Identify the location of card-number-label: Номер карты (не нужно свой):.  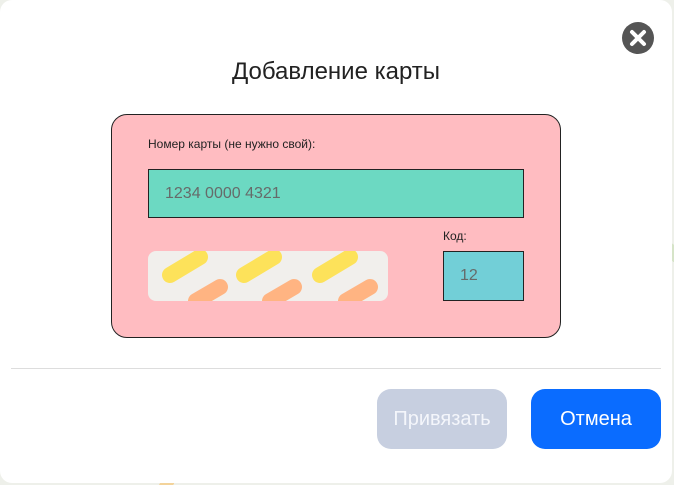
(232, 144).